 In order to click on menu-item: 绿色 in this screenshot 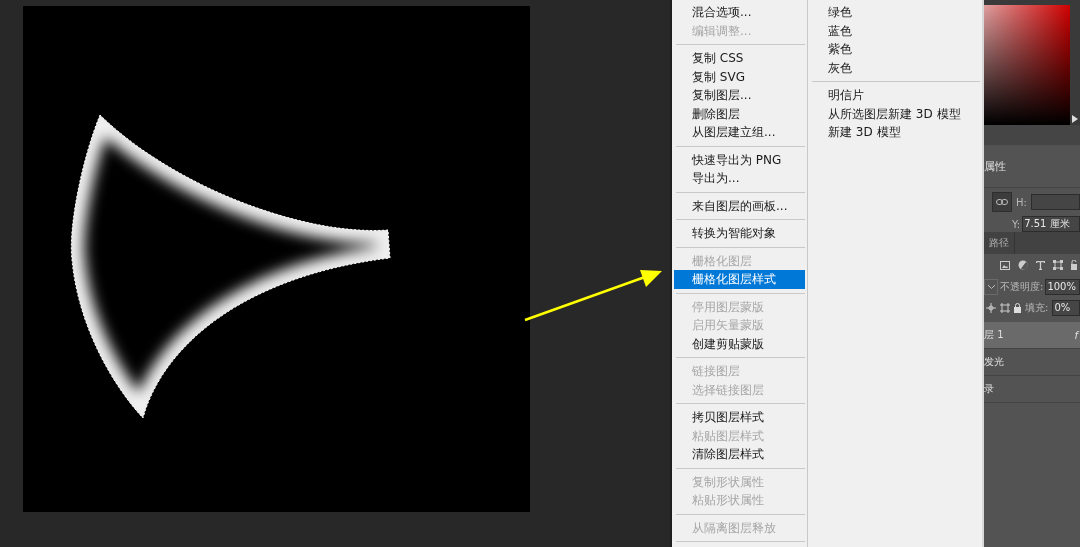, I will do `click(895, 12)`.